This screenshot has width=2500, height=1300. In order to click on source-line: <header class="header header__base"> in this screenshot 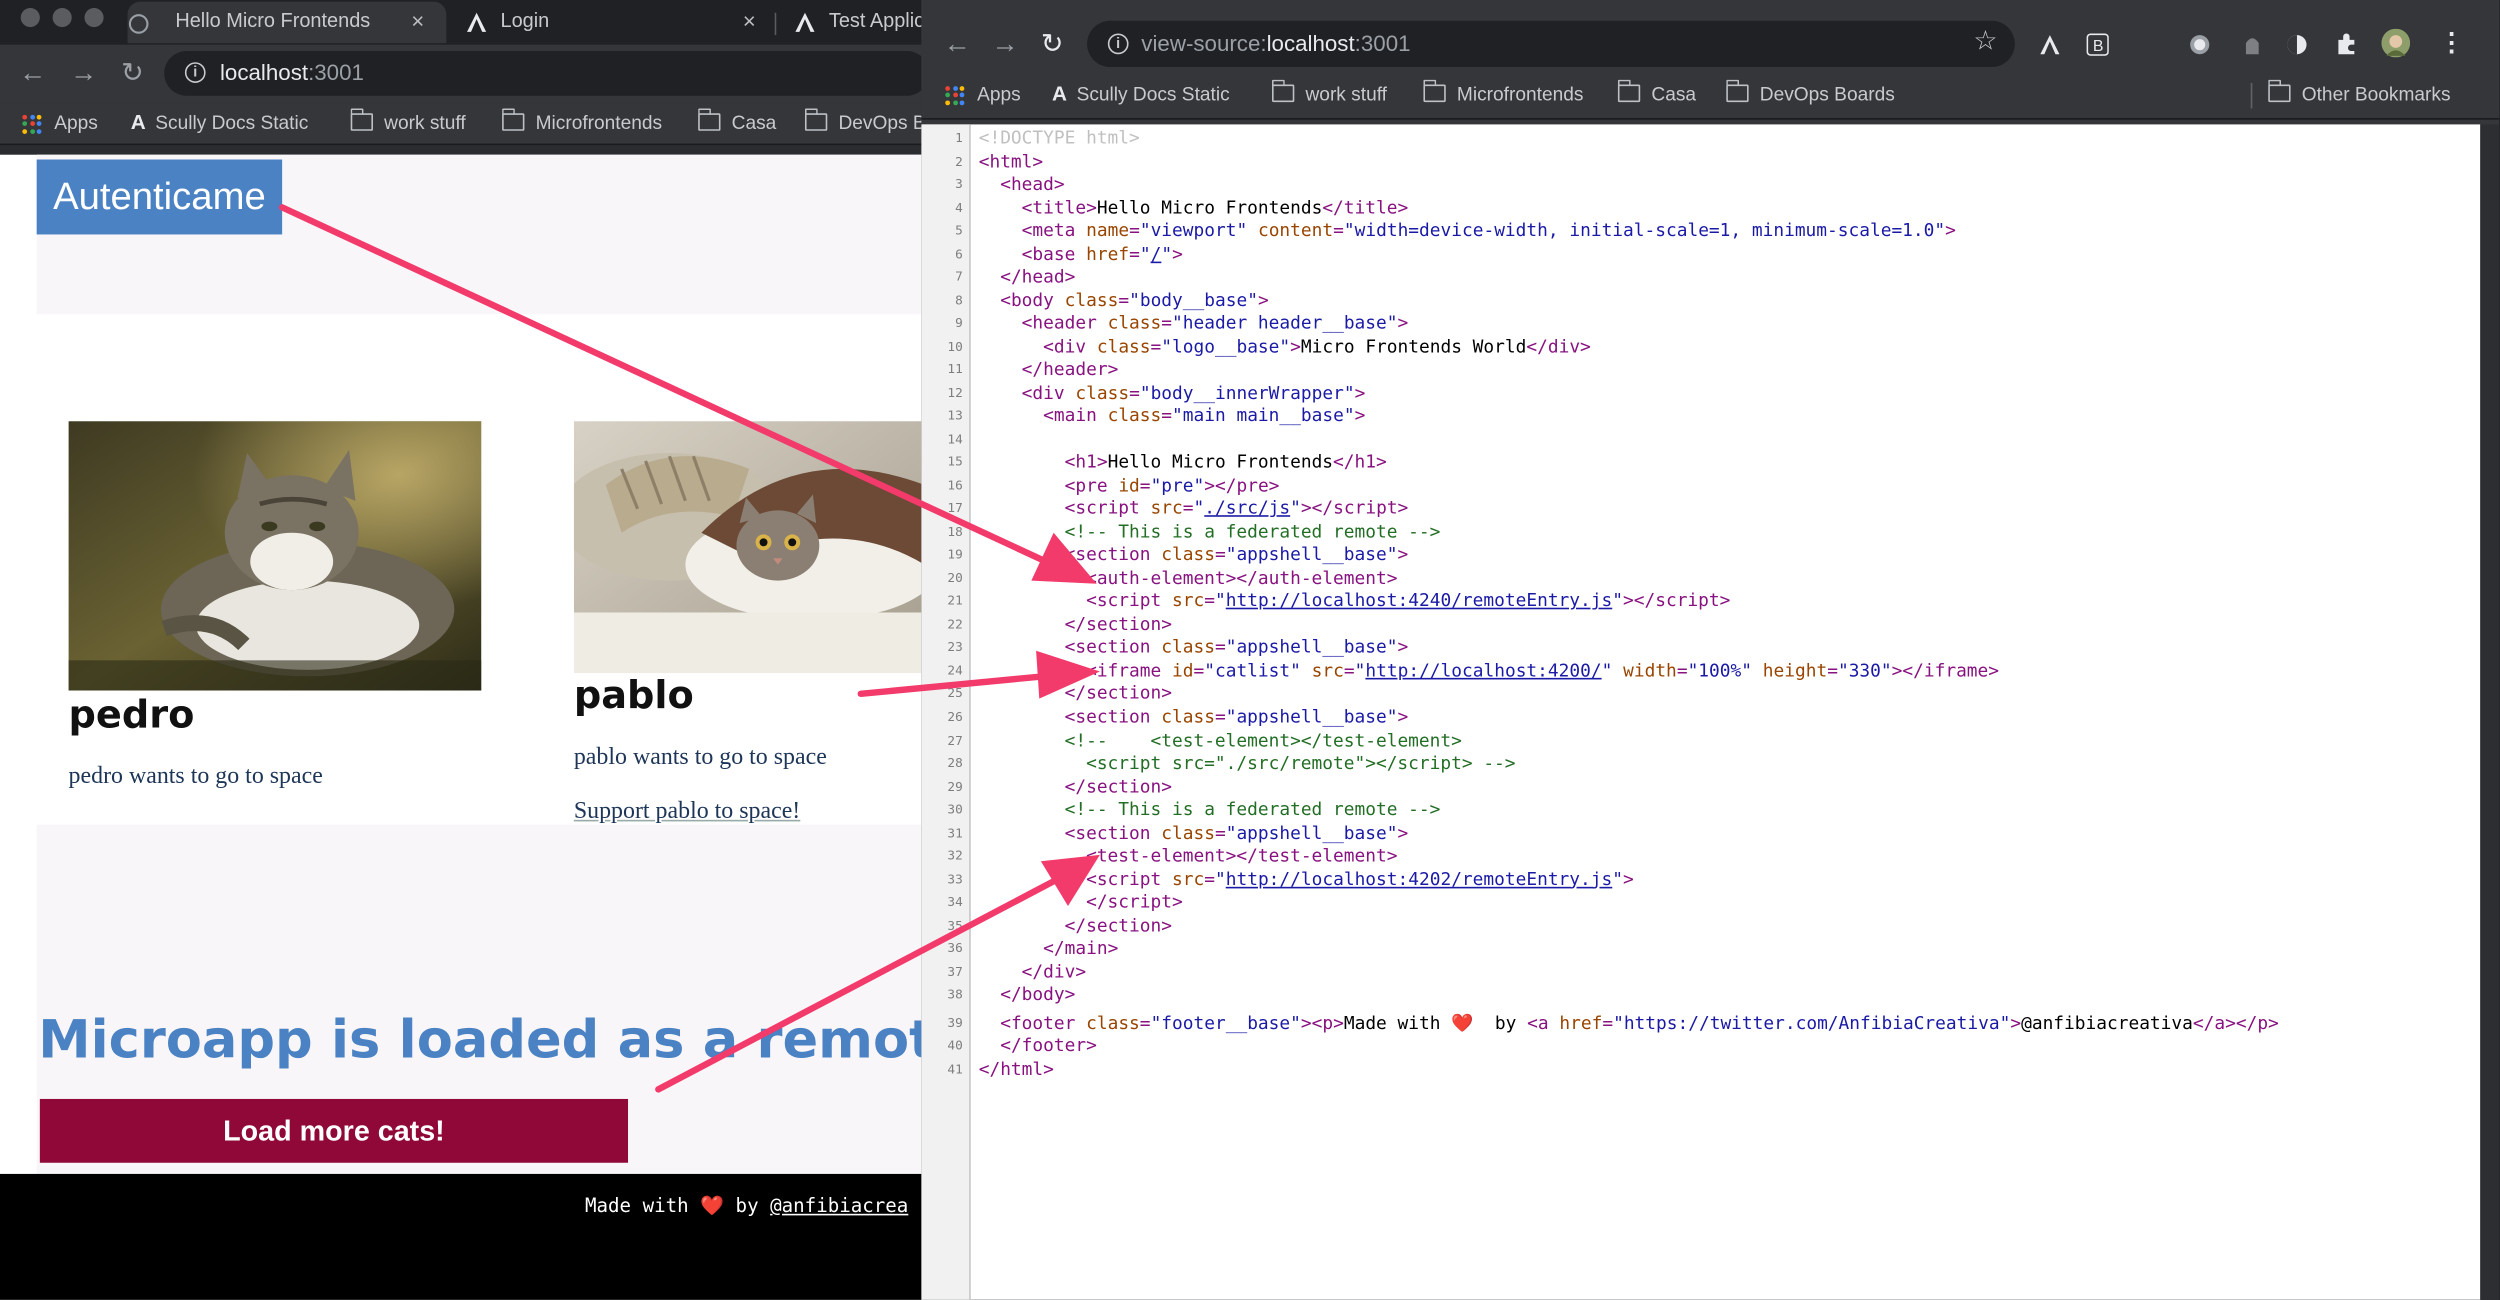, I will do `click(1215, 323)`.